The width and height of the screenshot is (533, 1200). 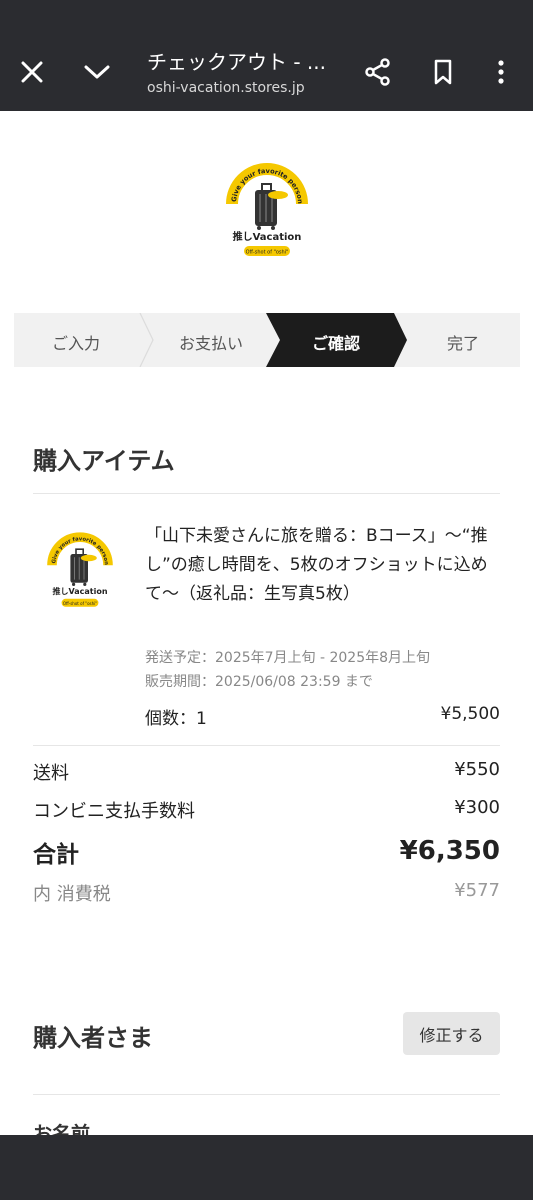 What do you see at coordinates (477, 769) in the screenshot?
I see `shipping-value: ¥550` at bounding box center [477, 769].